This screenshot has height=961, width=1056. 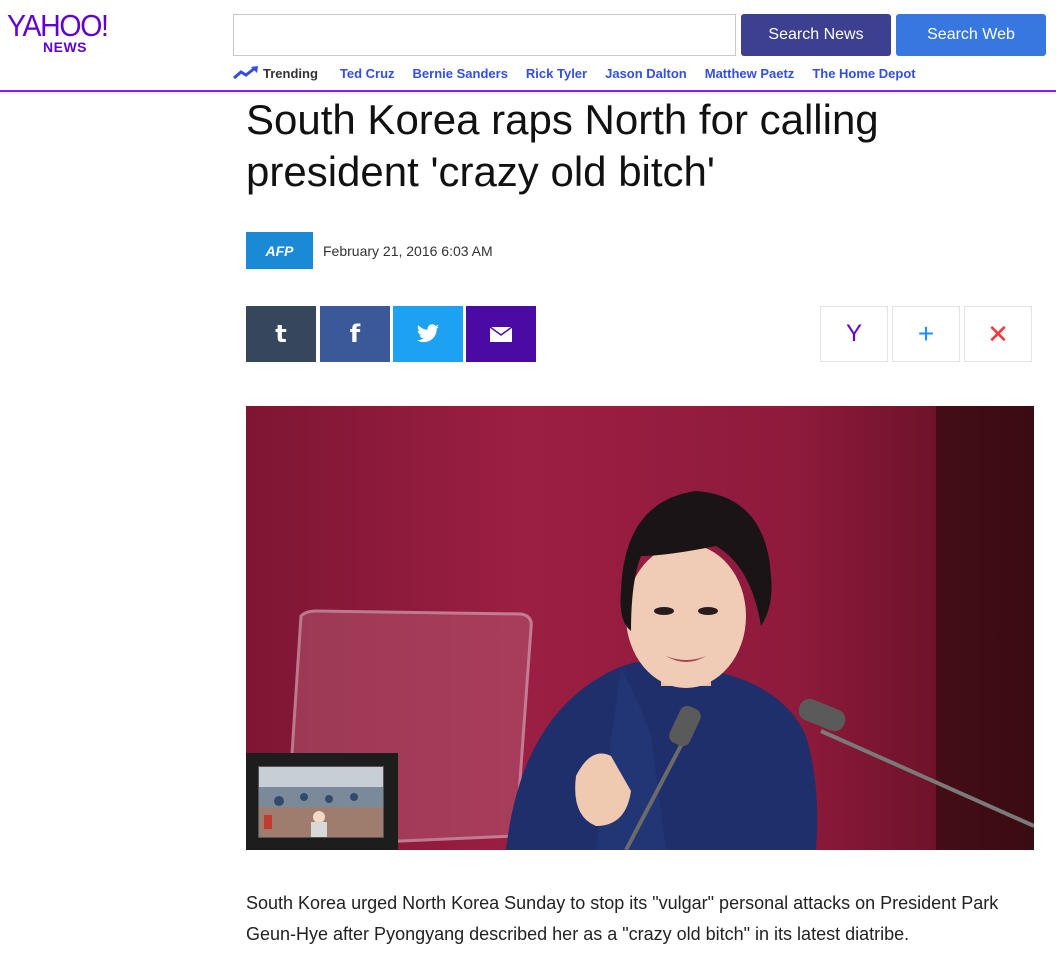 I want to click on related-photo-thumbnail, so click(x=322, y=801).